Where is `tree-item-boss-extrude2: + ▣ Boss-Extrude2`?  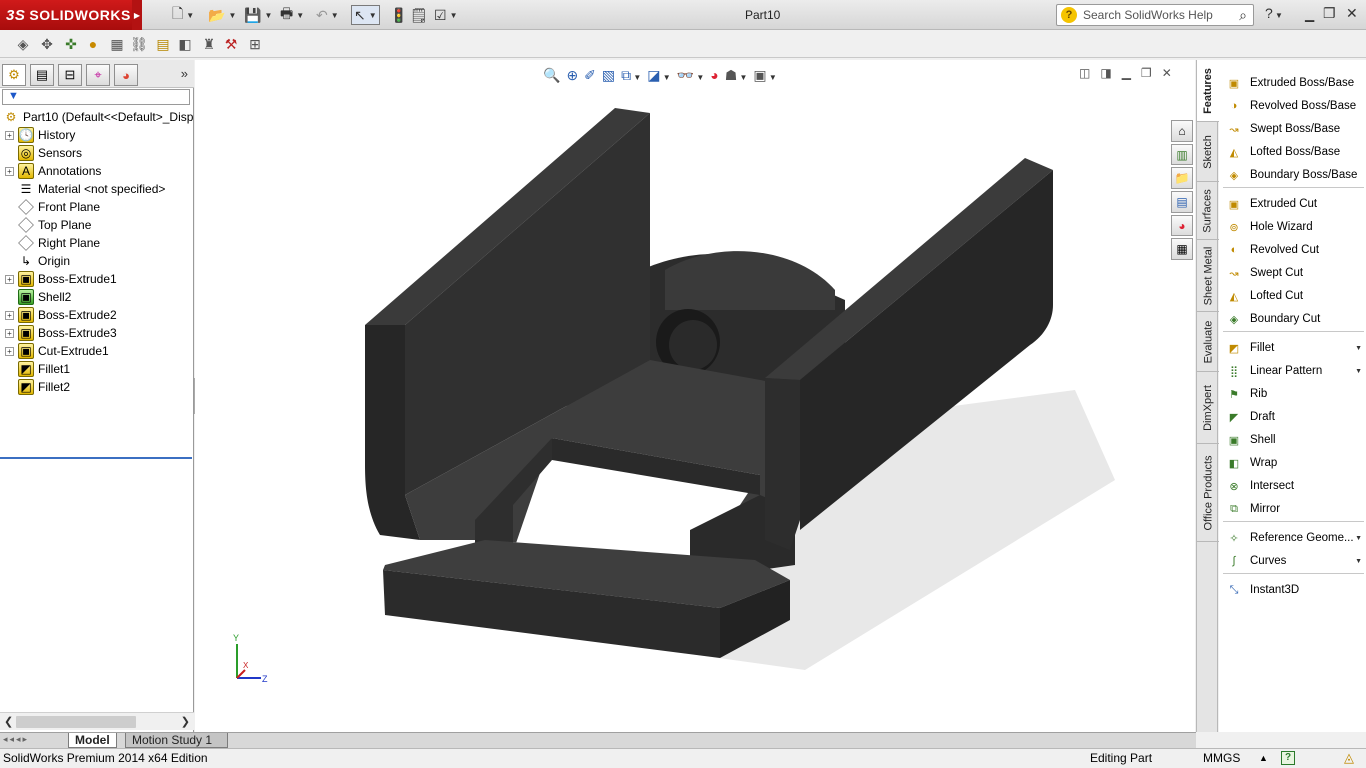 tree-item-boss-extrude2: + ▣ Boss-Extrude2 is located at coordinates (97, 315).